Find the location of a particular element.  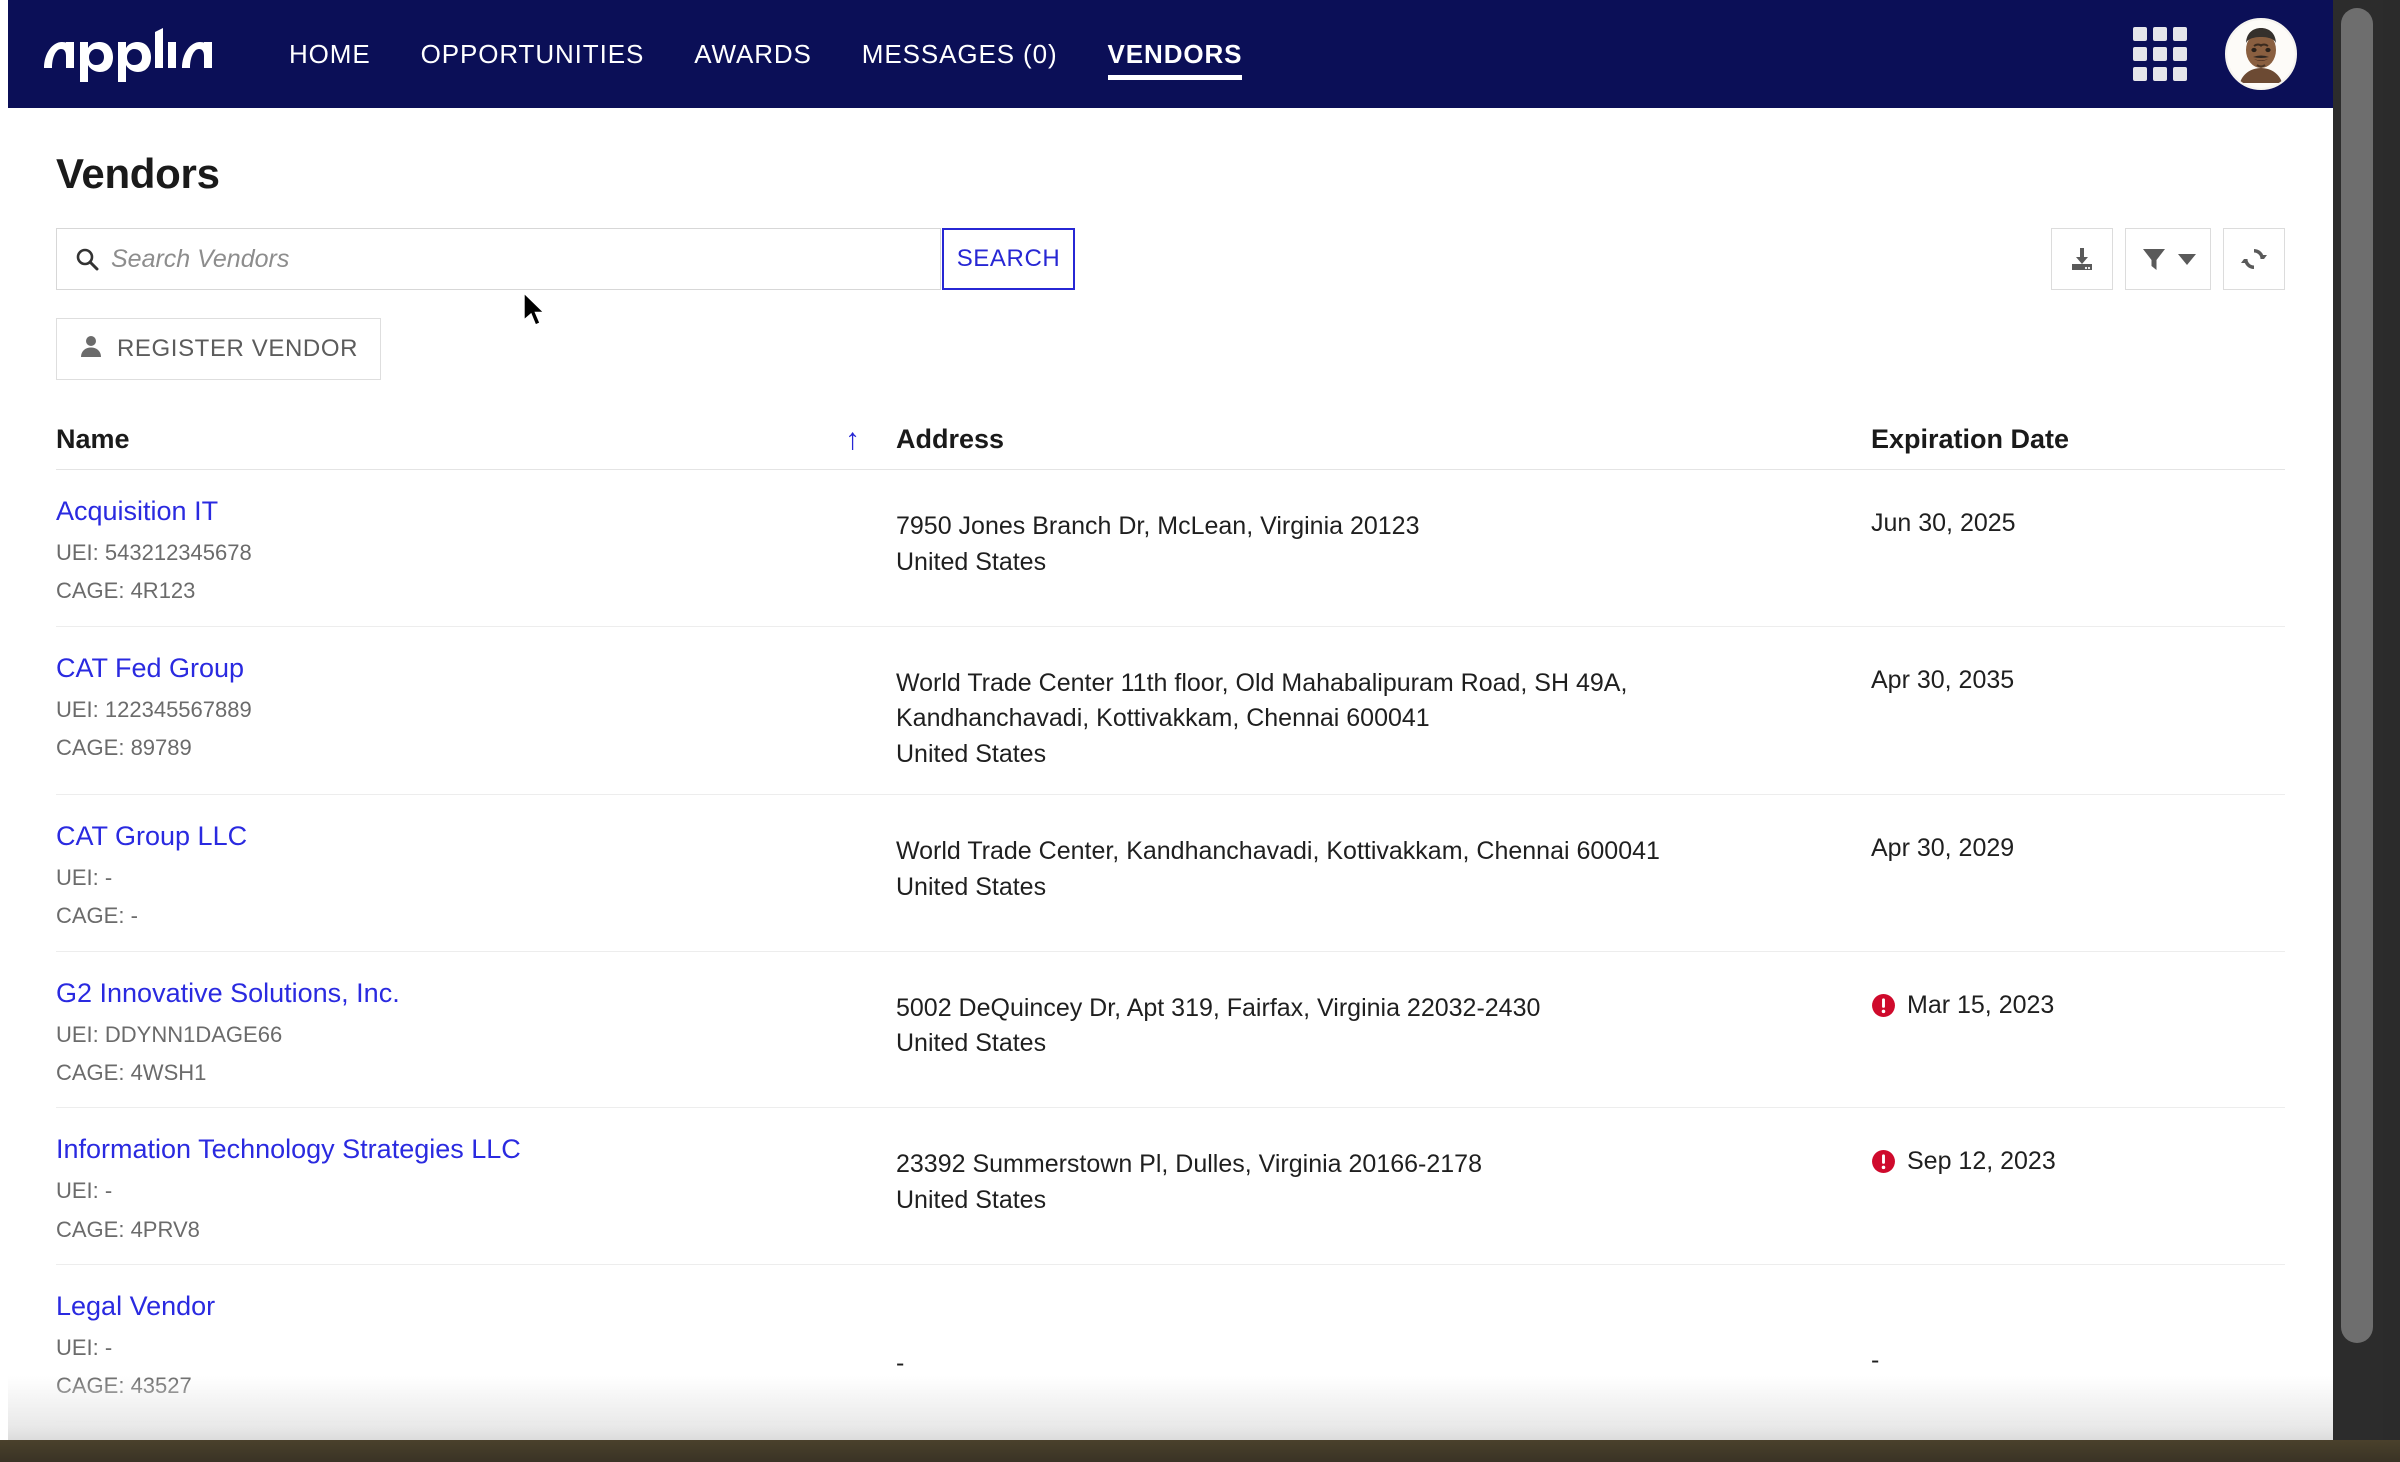

vendor-name-link: CAT Fed Group is located at coordinates (476, 668).